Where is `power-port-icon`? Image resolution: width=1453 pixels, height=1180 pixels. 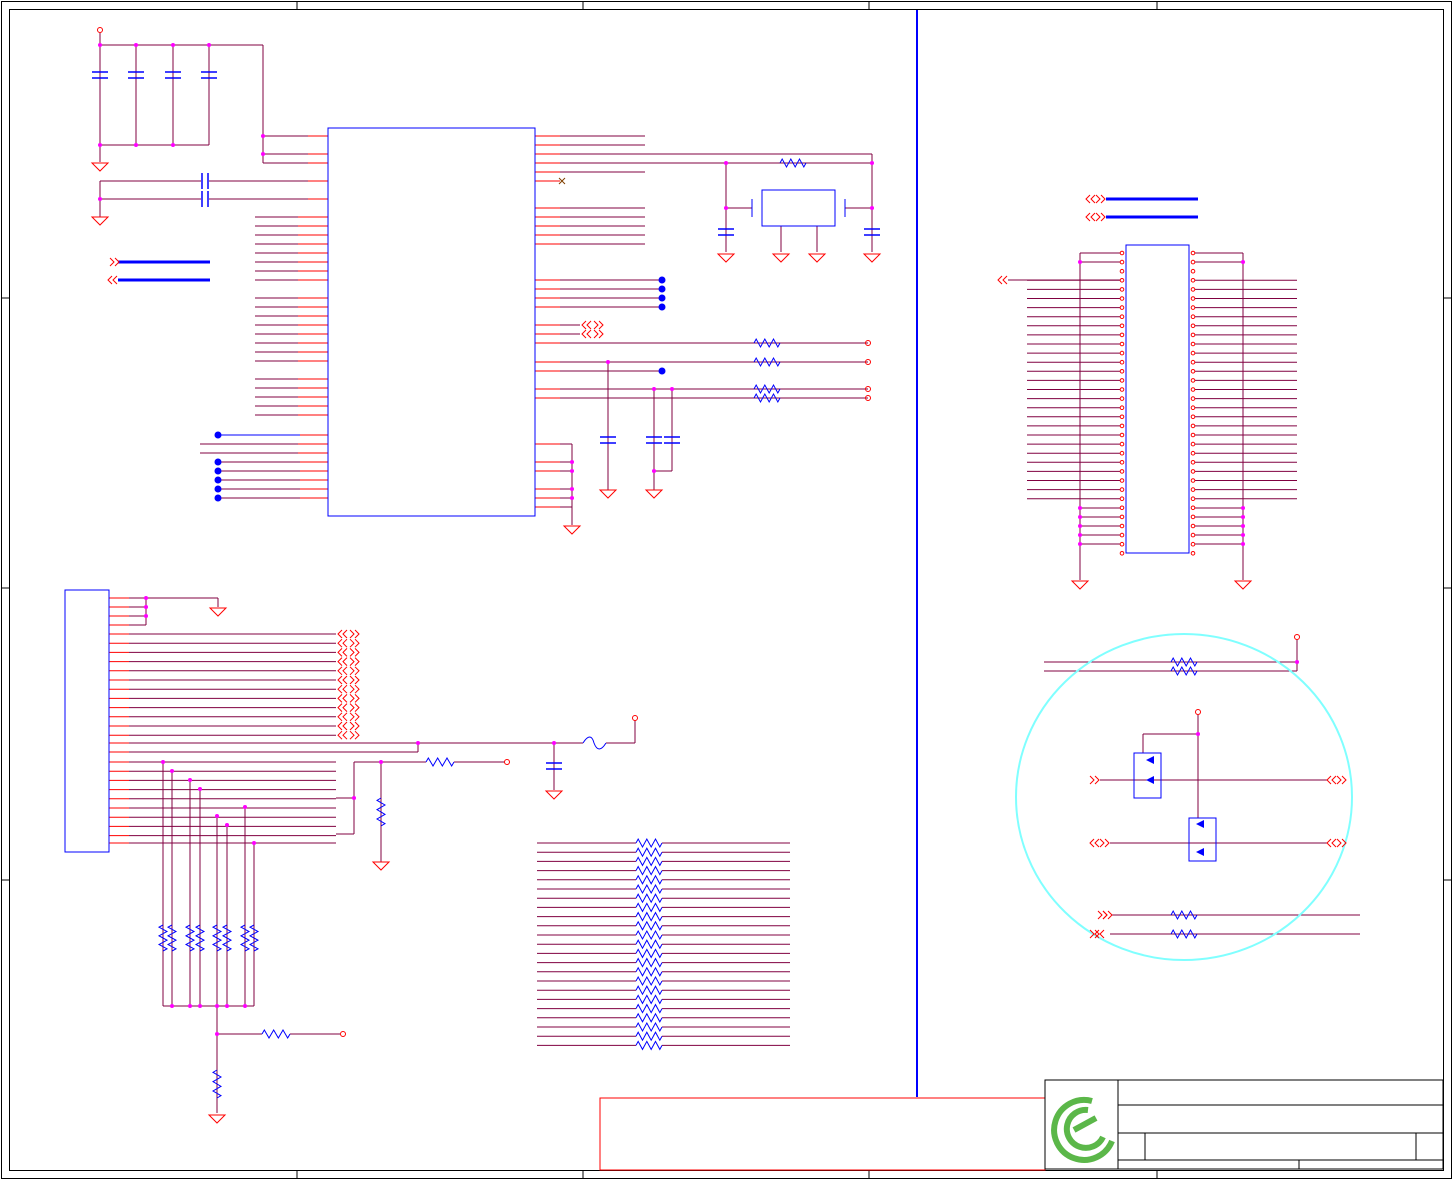
power-port-icon is located at coordinates (1297, 637).